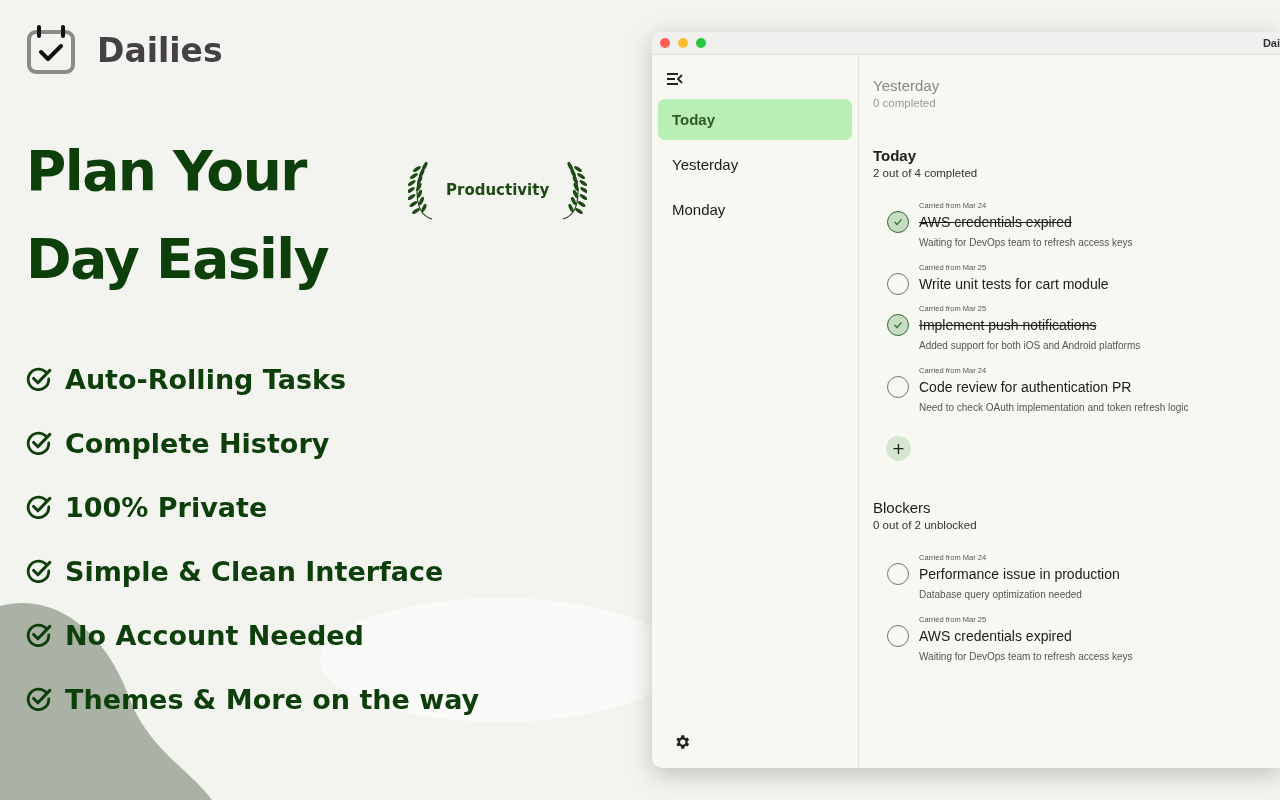  What do you see at coordinates (1001, 594) in the screenshot?
I see `task-note: Database query optimization needed` at bounding box center [1001, 594].